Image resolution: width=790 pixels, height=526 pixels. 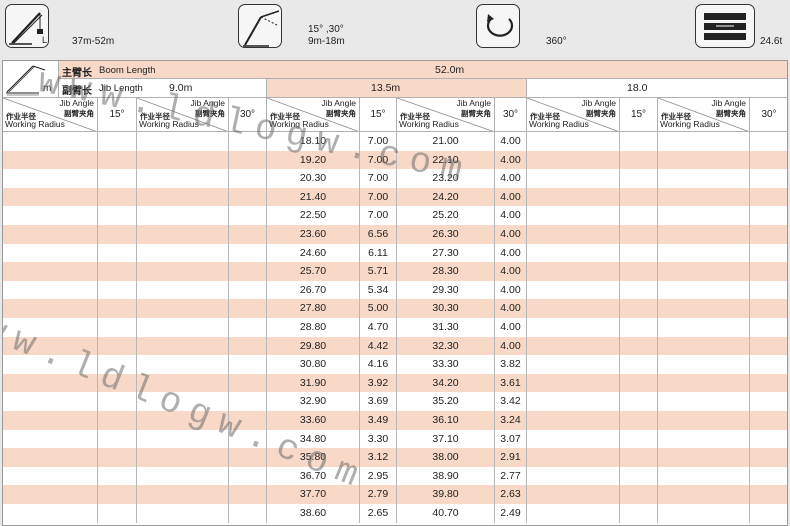 I want to click on table-row: 37.70 2.79 39.80 2.63, so click(x=395, y=494).